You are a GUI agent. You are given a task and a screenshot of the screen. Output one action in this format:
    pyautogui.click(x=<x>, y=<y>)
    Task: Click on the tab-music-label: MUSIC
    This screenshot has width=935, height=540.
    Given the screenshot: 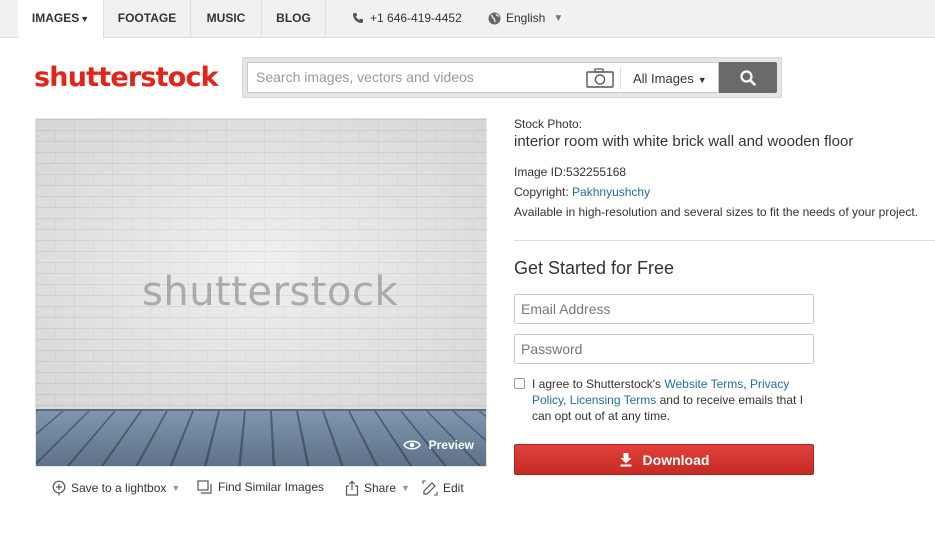 What is the action you would take?
    pyautogui.click(x=226, y=18)
    